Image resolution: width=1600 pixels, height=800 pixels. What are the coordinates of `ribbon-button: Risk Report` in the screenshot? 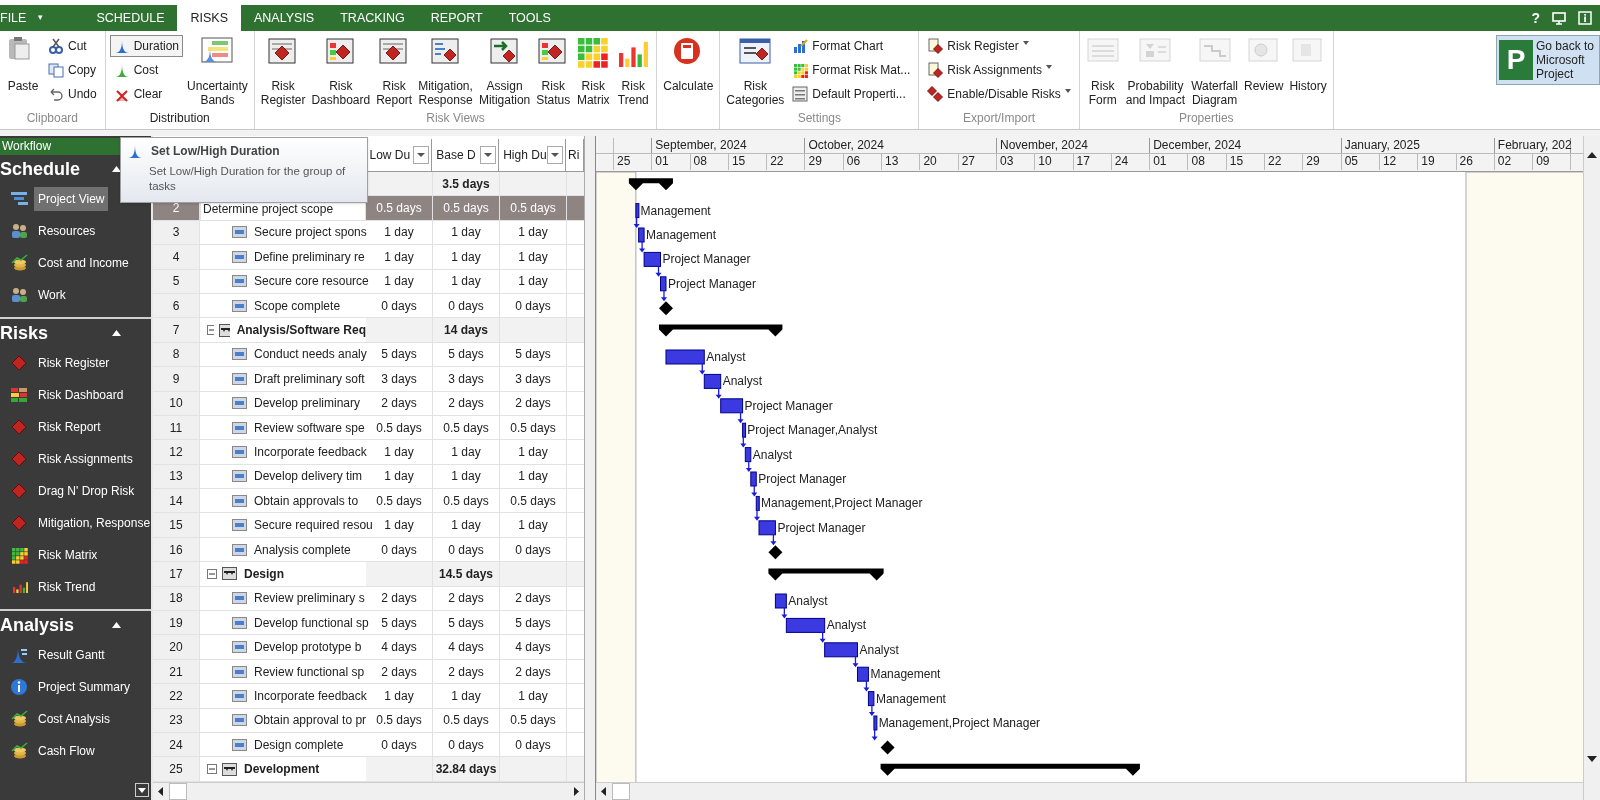 It's located at (394, 71).